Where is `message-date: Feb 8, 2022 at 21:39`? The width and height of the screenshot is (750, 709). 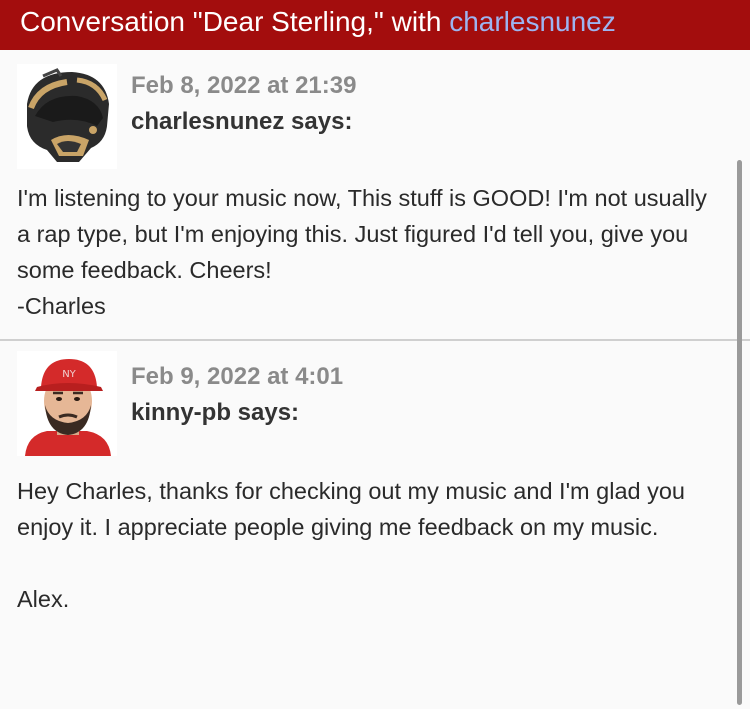 message-date: Feb 8, 2022 at 21:39 is located at coordinates (244, 85).